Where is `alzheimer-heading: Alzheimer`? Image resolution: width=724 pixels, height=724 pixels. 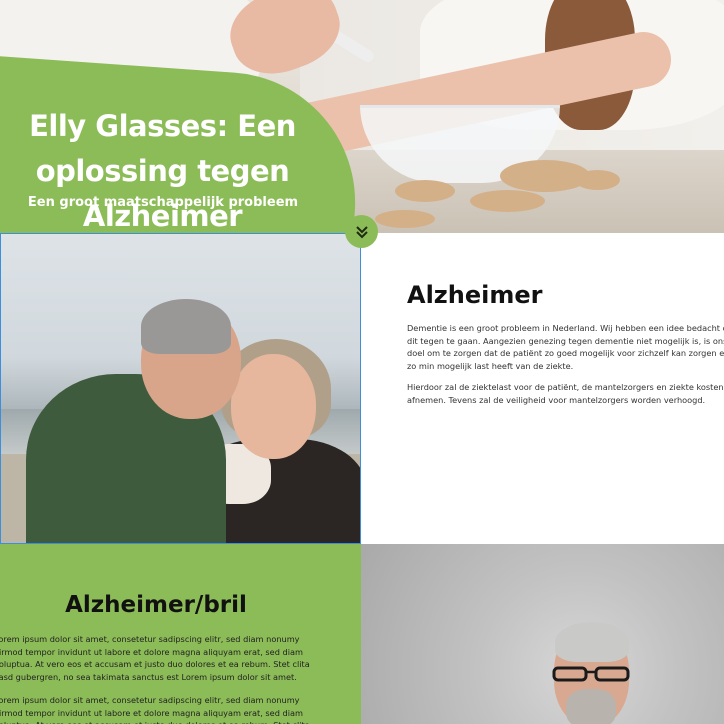 alzheimer-heading: Alzheimer is located at coordinates (475, 295).